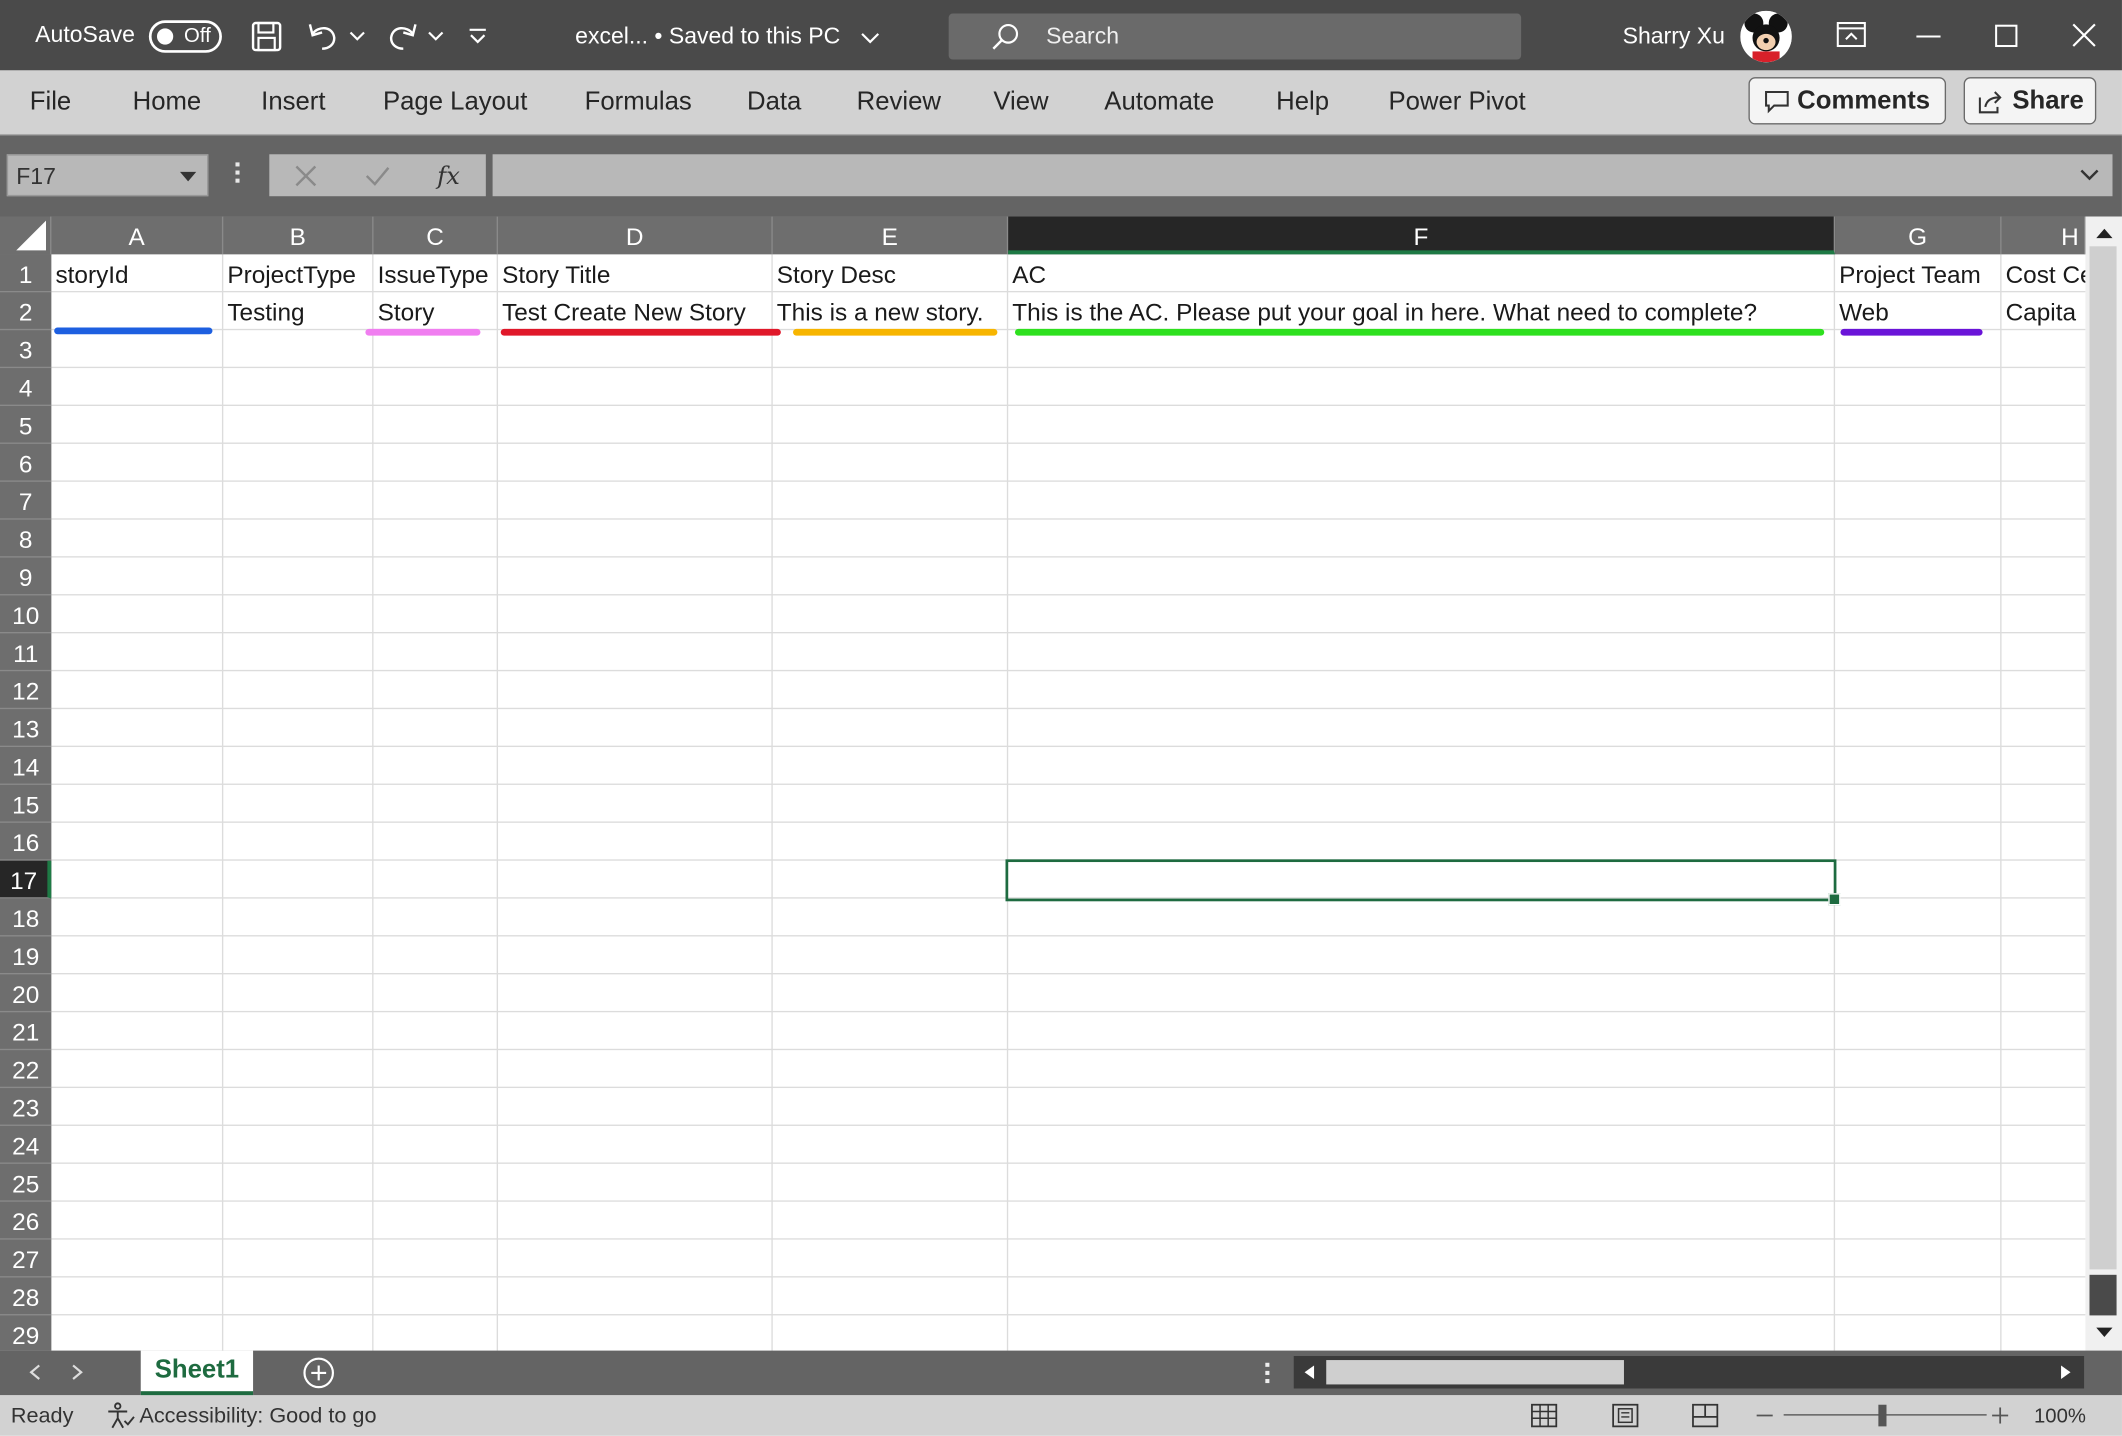 This screenshot has height=1436, width=2122. I want to click on row-header-27: 27, so click(26, 1259).